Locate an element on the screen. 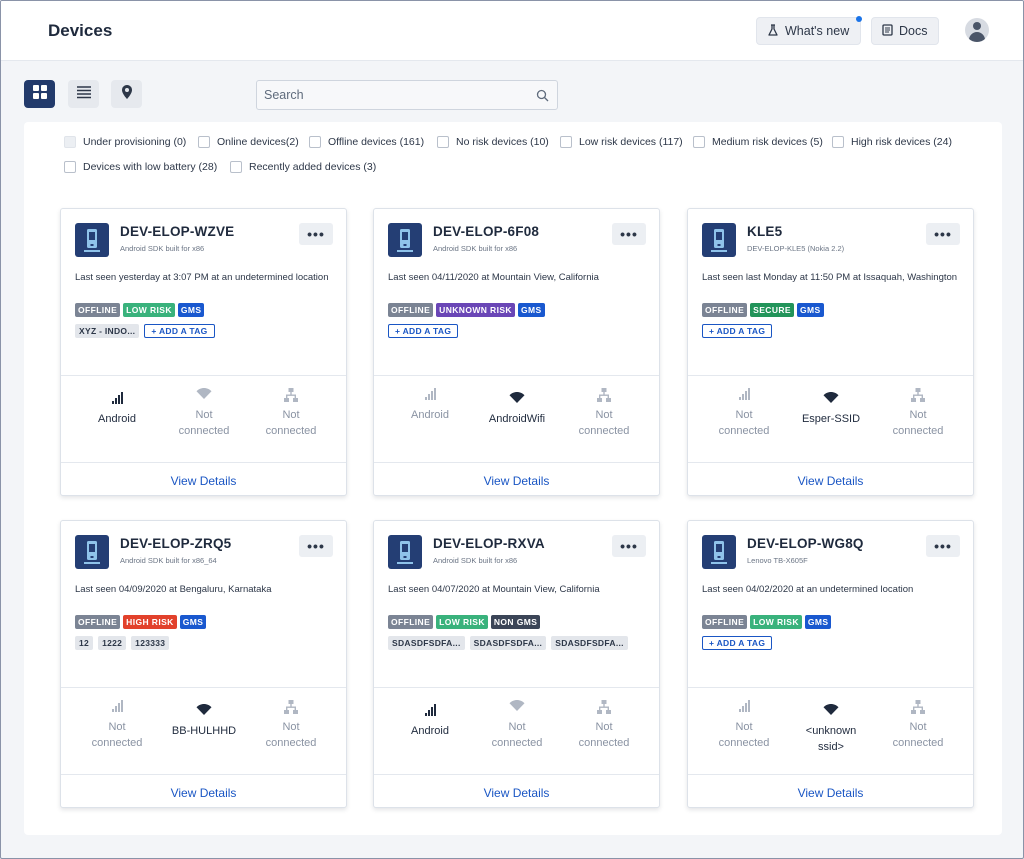 The width and height of the screenshot is (1024, 859). device-name: DEV-ELOP-RXVA is located at coordinates (489, 543).